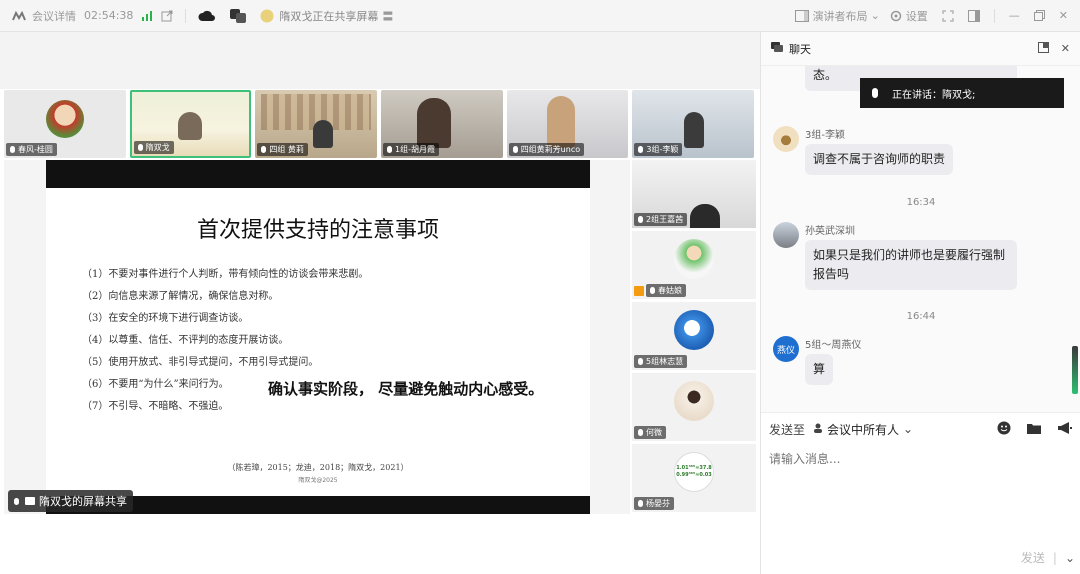 The width and height of the screenshot is (1080, 574). I want to click on folder-icon, so click(1034, 429).